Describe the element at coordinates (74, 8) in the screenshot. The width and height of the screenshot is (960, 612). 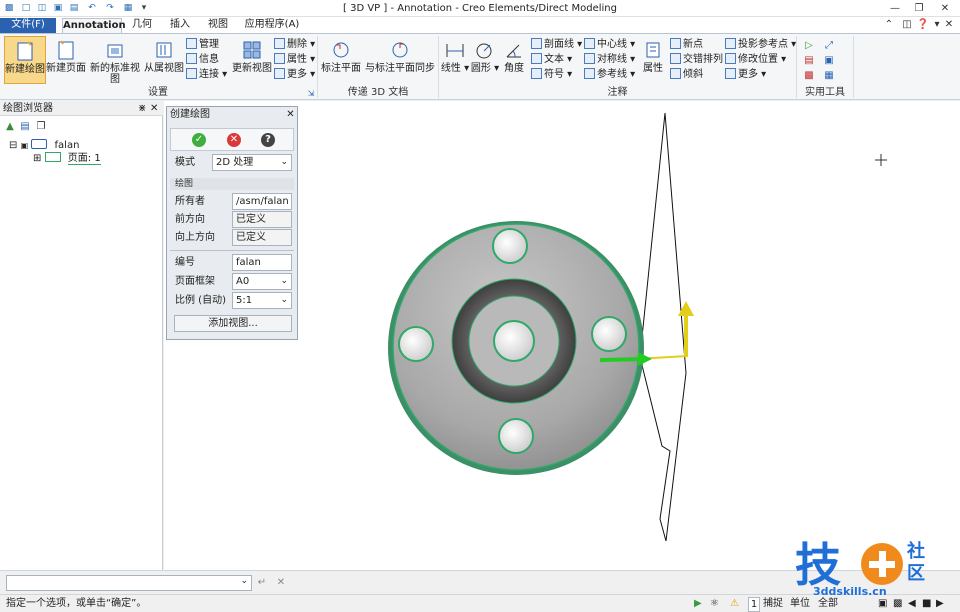
I see `print-icon: ▤` at that location.